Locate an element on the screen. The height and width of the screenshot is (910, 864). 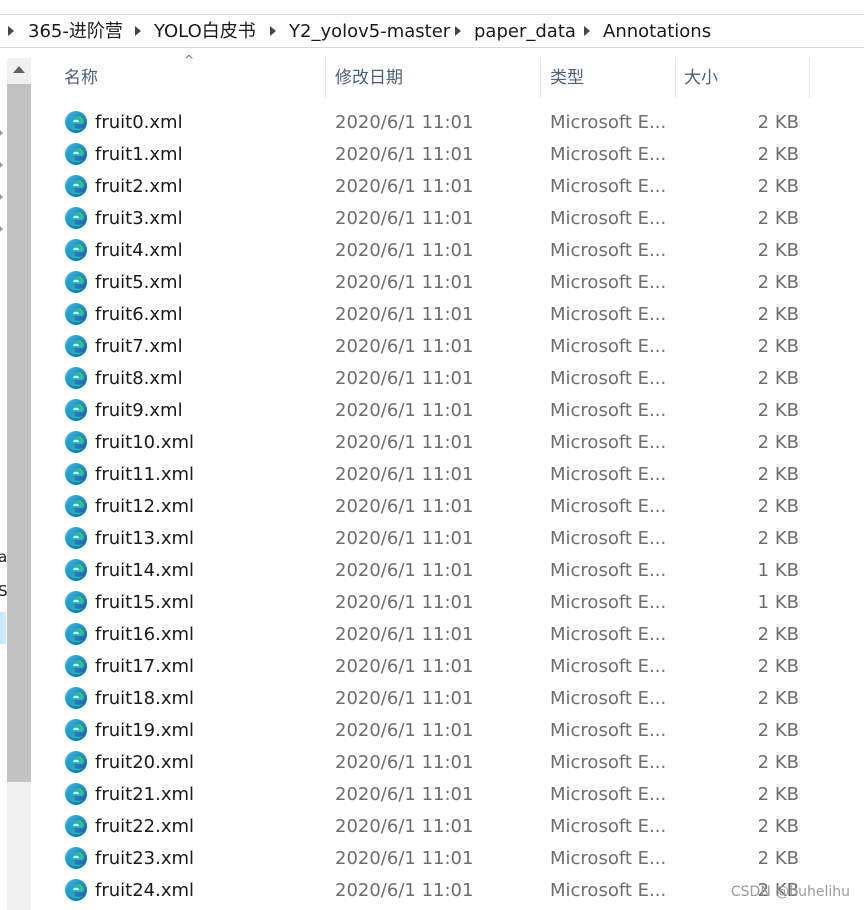
file-name: fruit4.xml is located at coordinates (139, 250).